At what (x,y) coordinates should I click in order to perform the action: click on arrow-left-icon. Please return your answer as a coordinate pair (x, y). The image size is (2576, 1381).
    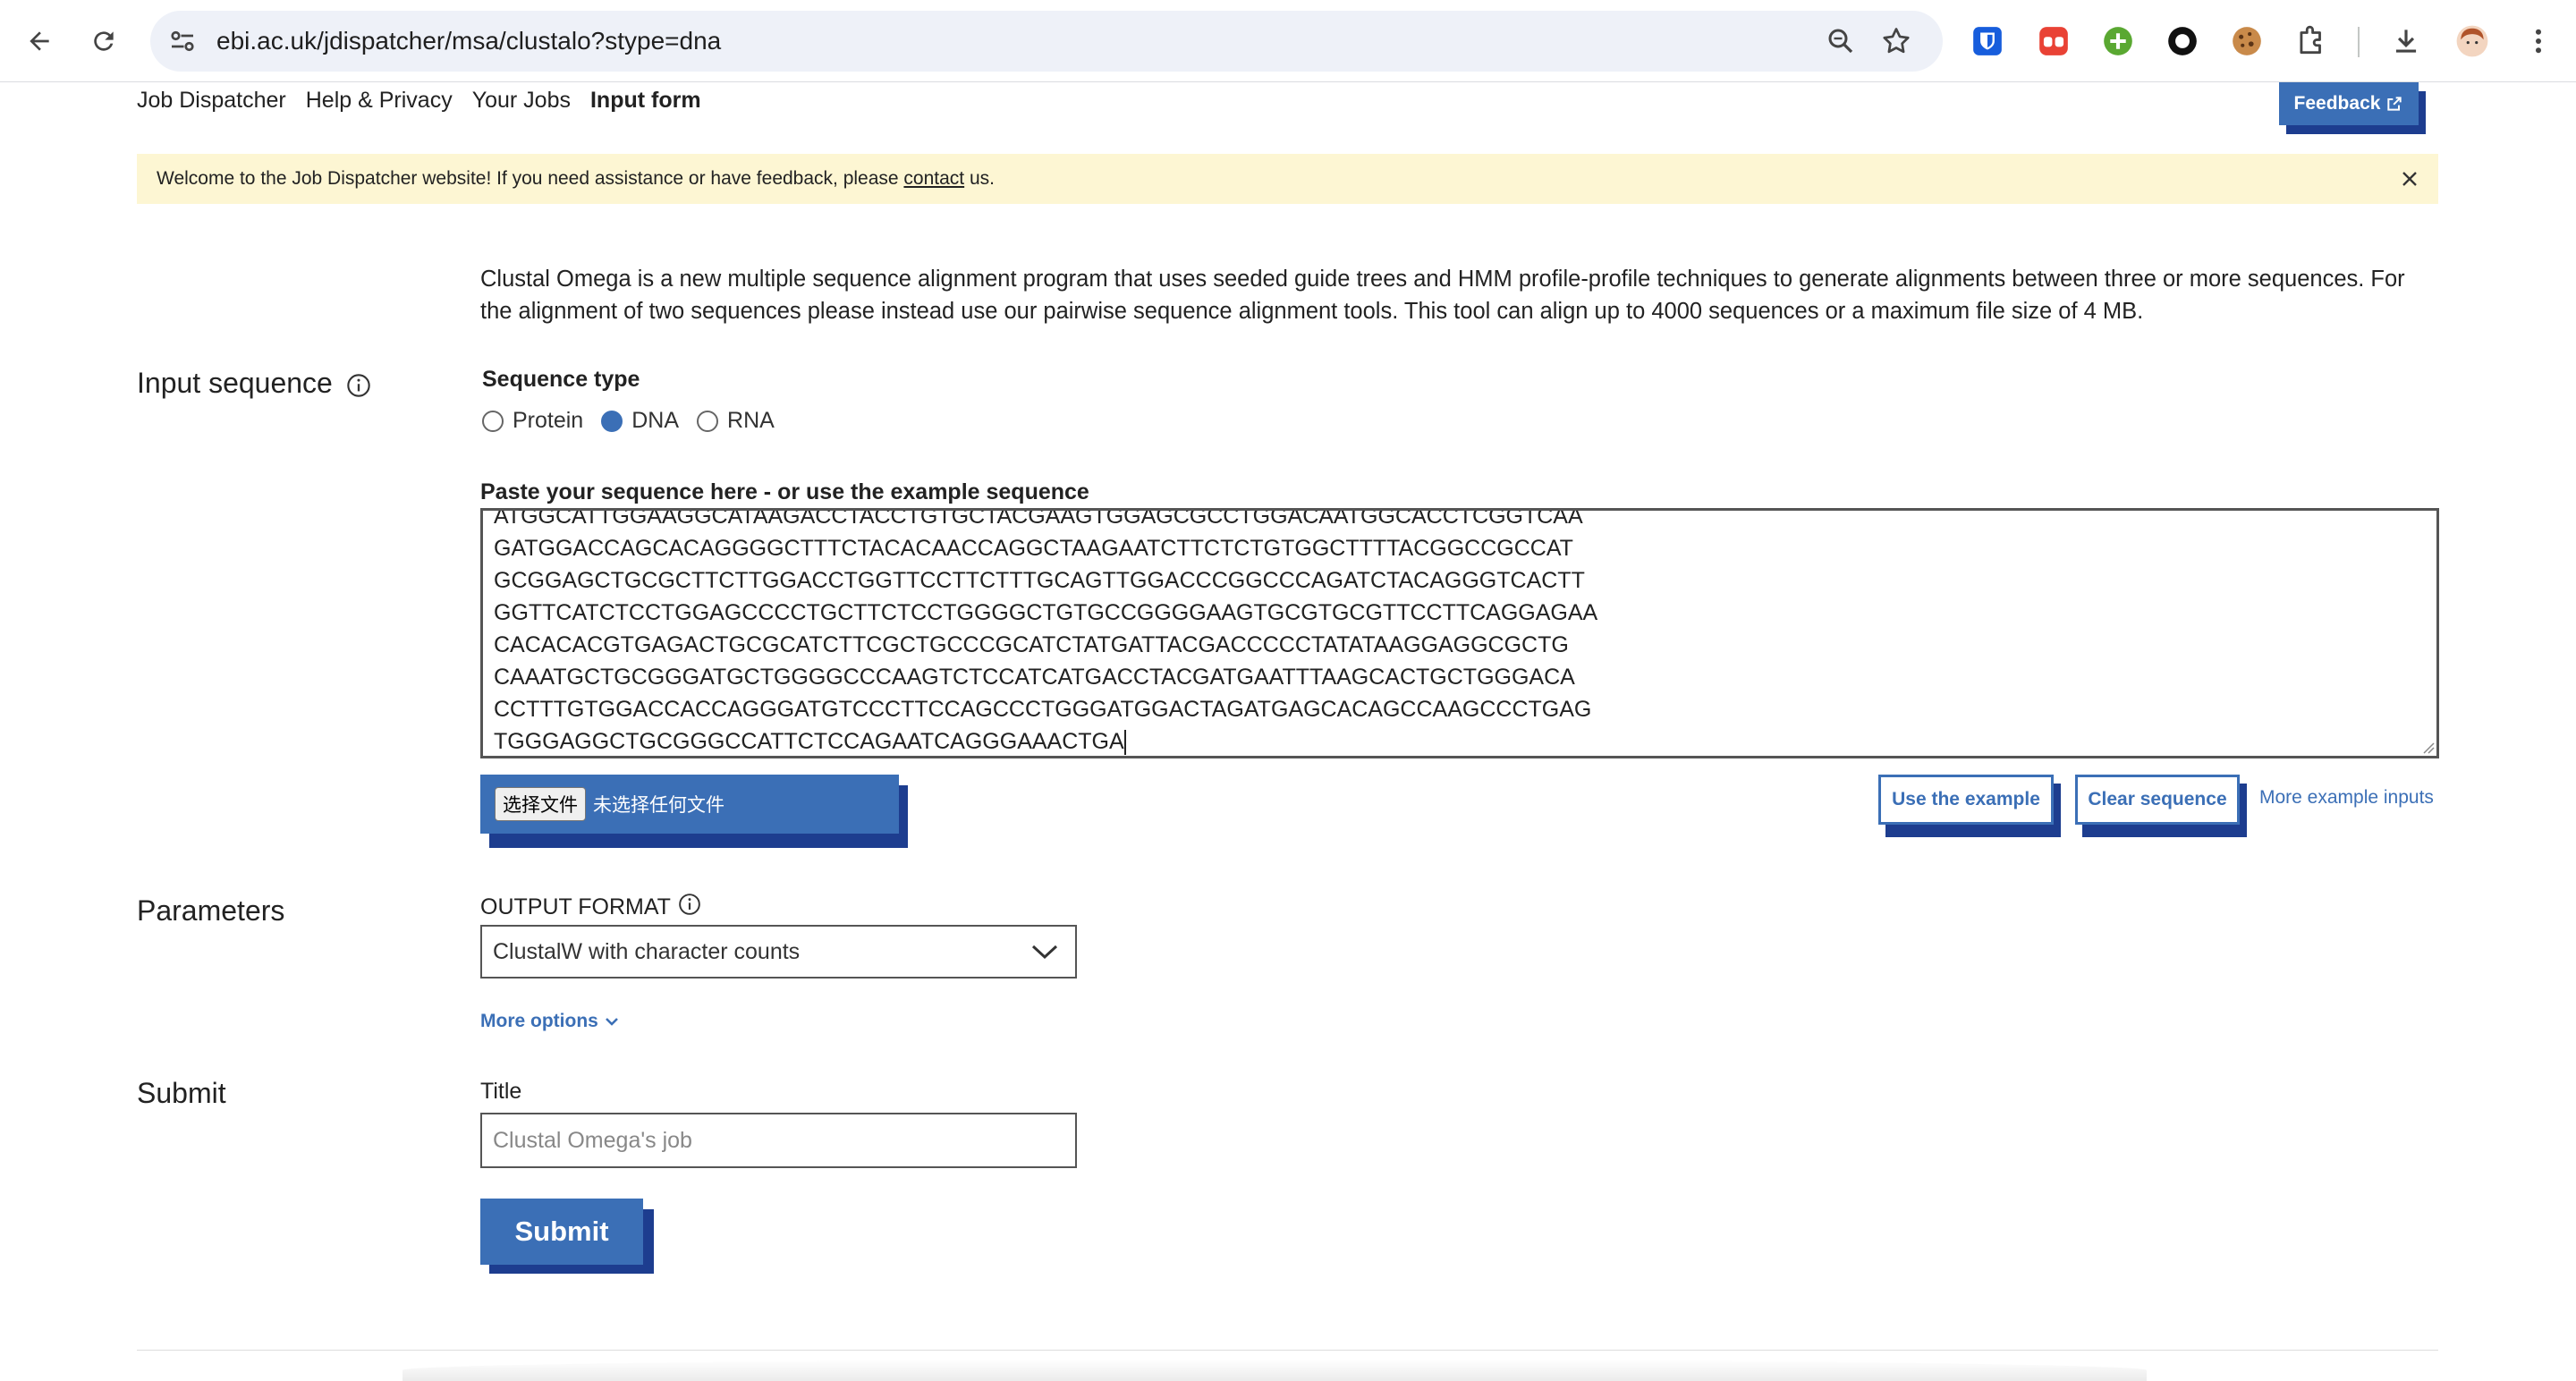
    Looking at the image, I should click on (39, 41).